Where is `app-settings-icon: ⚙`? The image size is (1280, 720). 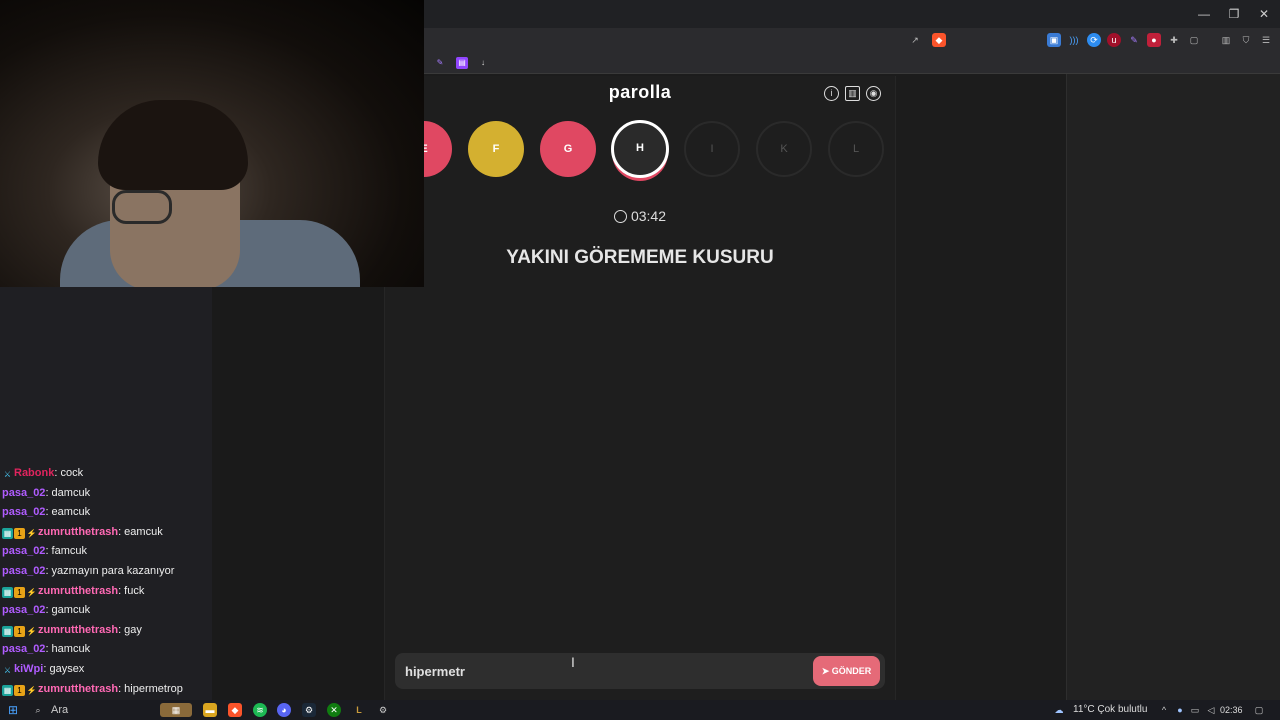 app-settings-icon: ⚙ is located at coordinates (383, 710).